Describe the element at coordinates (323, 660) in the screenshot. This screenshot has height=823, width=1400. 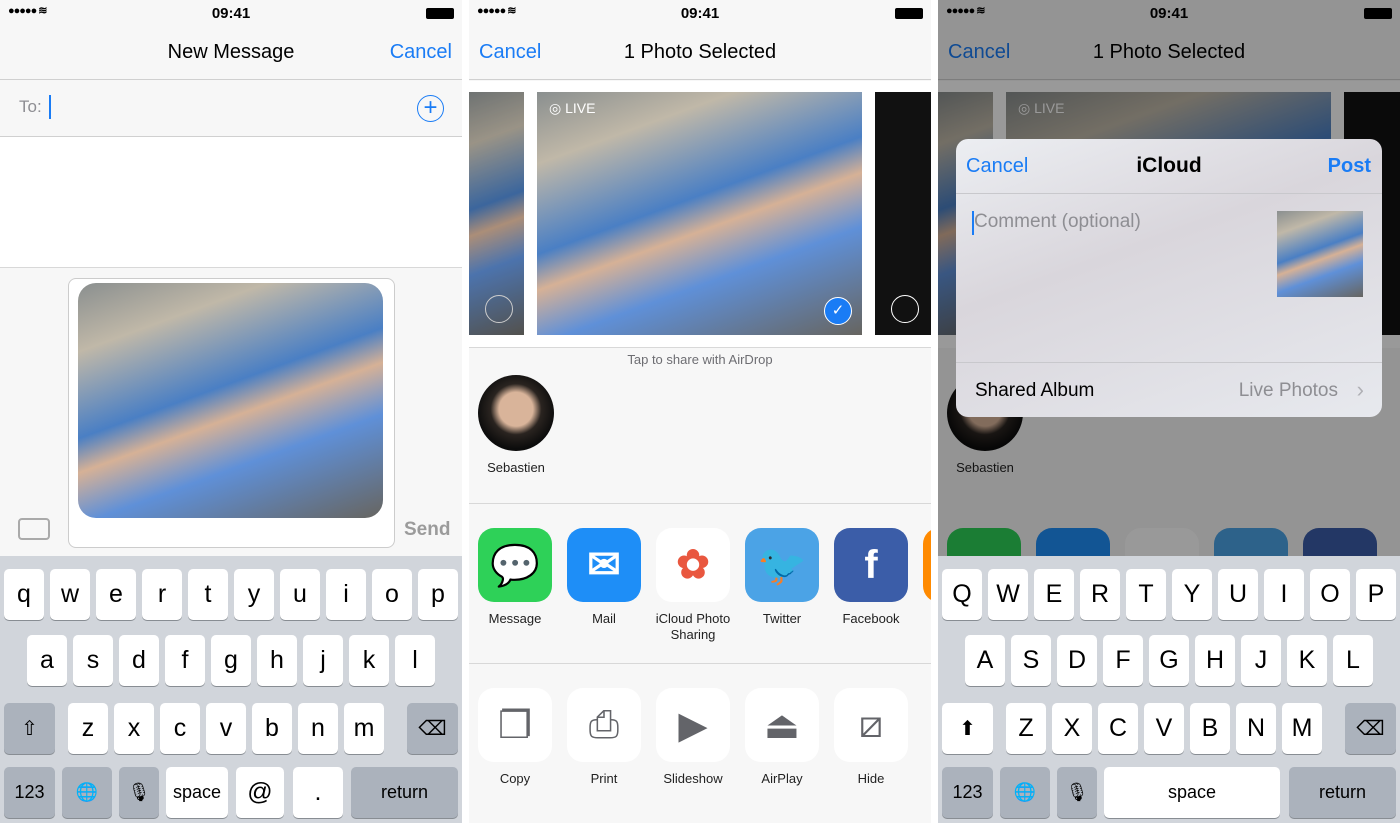
I see `key-j: j` at that location.